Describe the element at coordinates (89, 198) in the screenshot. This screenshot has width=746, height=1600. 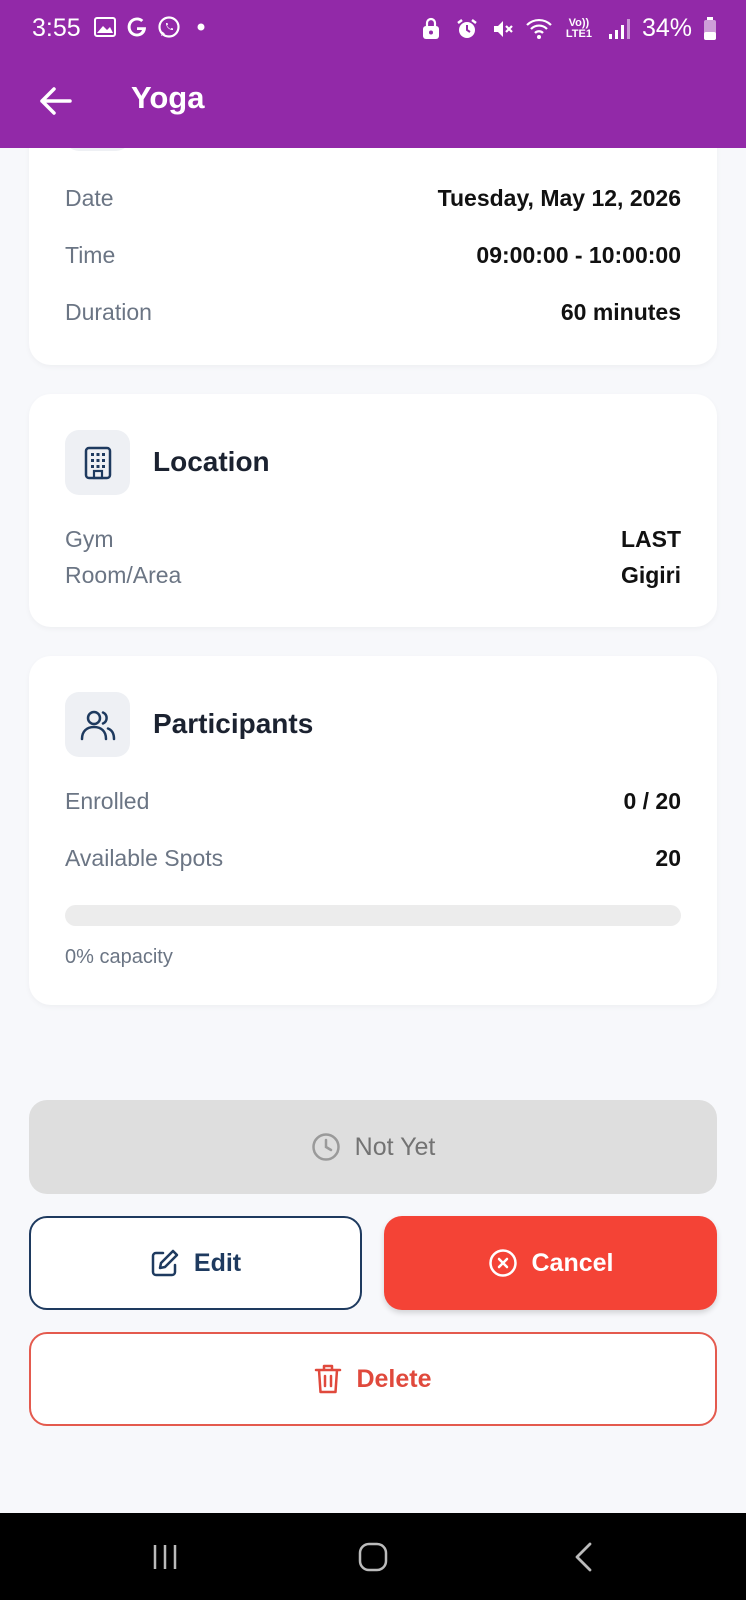
I see `date-label: Date` at that location.